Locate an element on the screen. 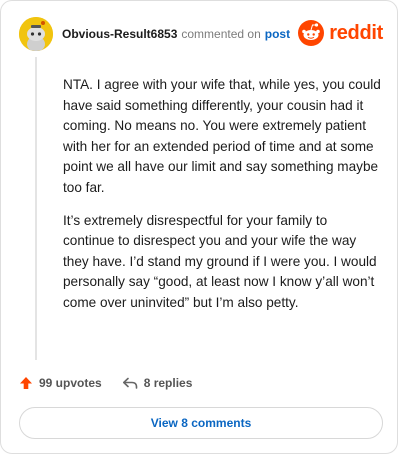 Image resolution: width=400 pixels, height=456 pixels. upvote-count: 99 upvotes is located at coordinates (70, 383).